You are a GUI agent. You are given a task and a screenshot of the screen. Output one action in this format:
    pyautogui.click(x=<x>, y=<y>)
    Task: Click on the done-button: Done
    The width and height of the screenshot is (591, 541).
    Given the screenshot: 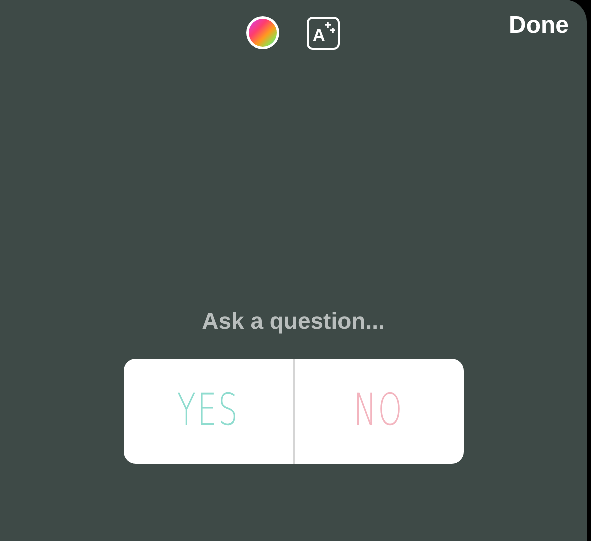 What is the action you would take?
    pyautogui.click(x=539, y=26)
    